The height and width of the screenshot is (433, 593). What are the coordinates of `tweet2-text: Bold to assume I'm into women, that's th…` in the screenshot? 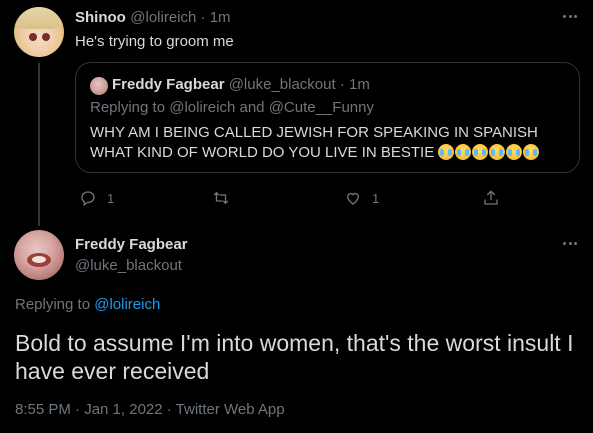 It's located at (294, 357).